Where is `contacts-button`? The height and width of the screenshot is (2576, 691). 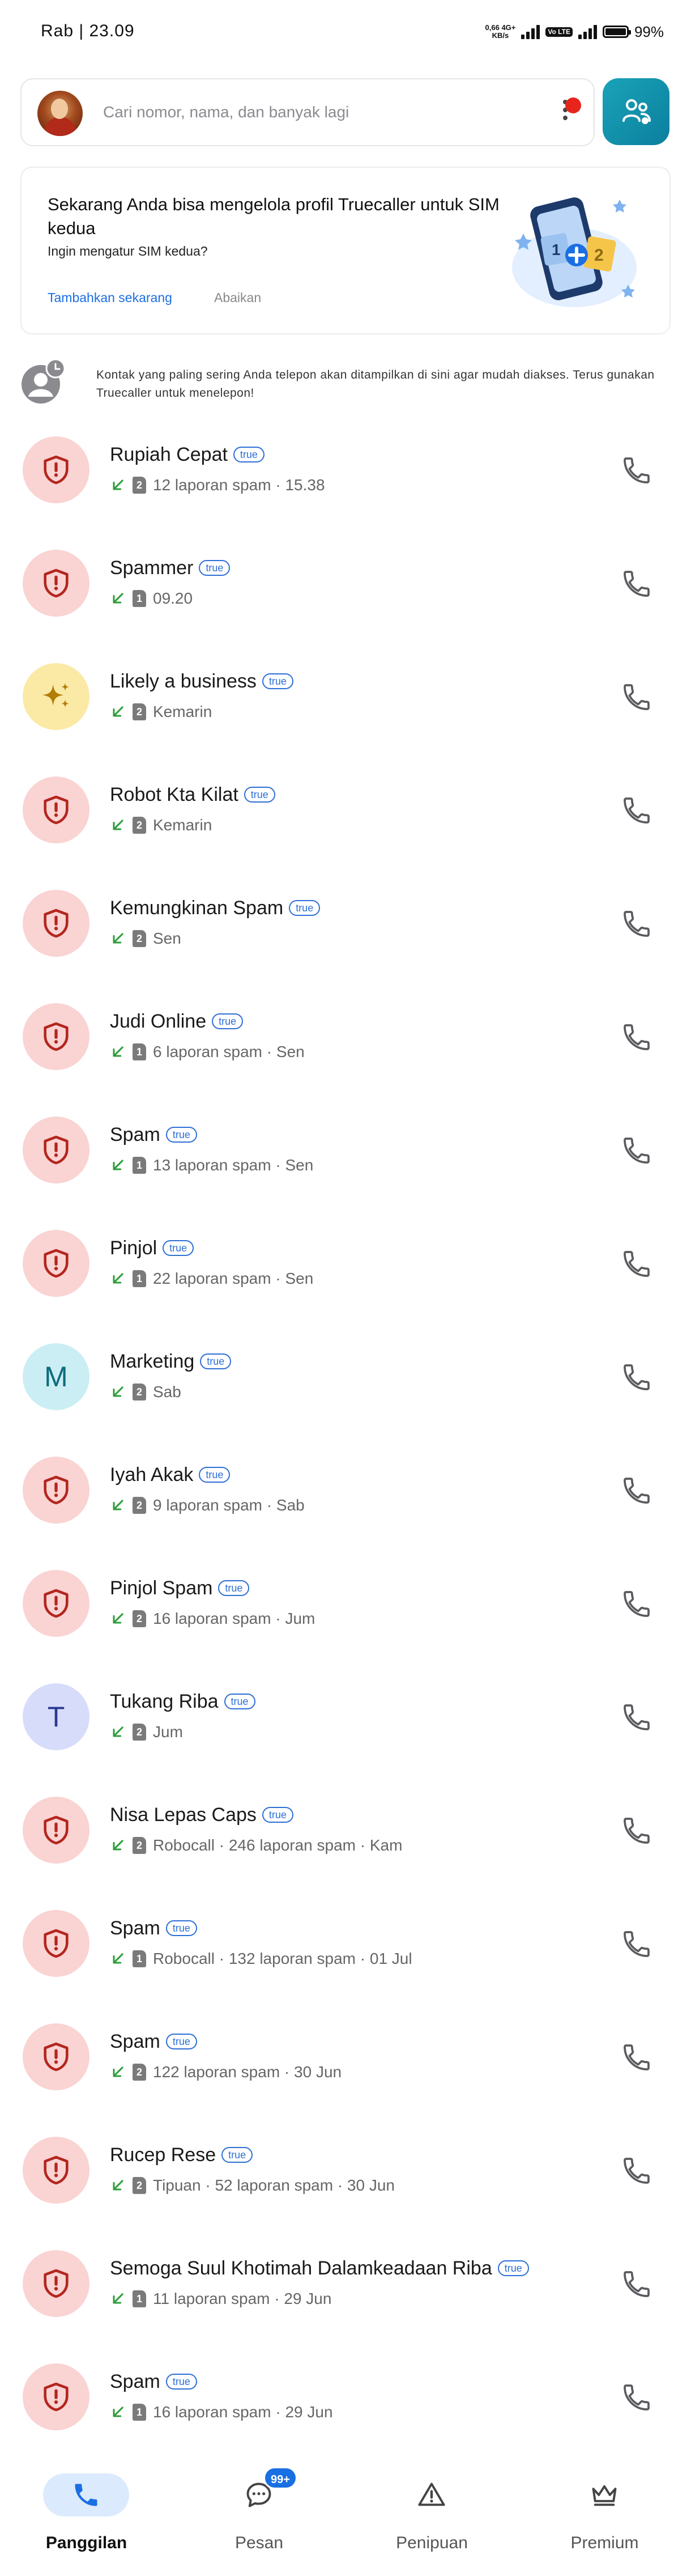 contacts-button is located at coordinates (636, 111).